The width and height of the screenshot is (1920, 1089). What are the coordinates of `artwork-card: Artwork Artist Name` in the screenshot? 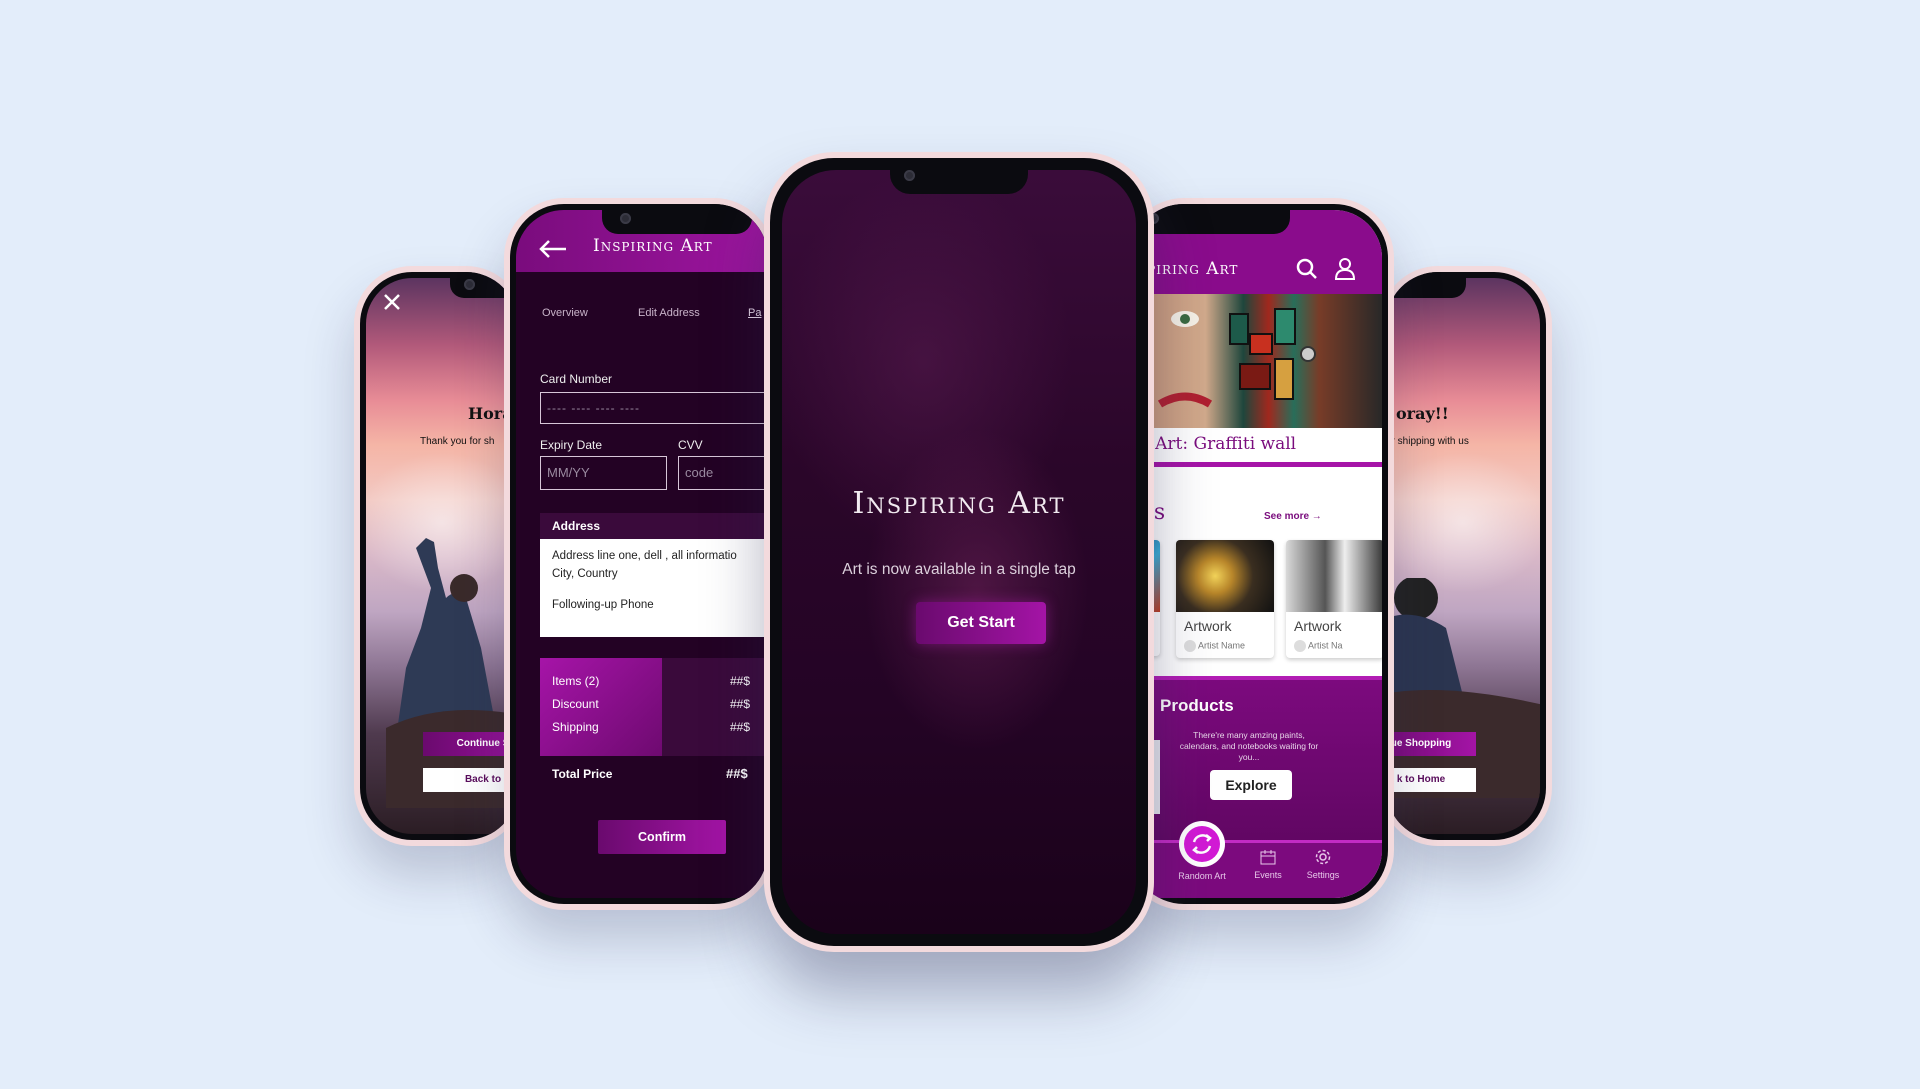 It's located at (1225, 599).